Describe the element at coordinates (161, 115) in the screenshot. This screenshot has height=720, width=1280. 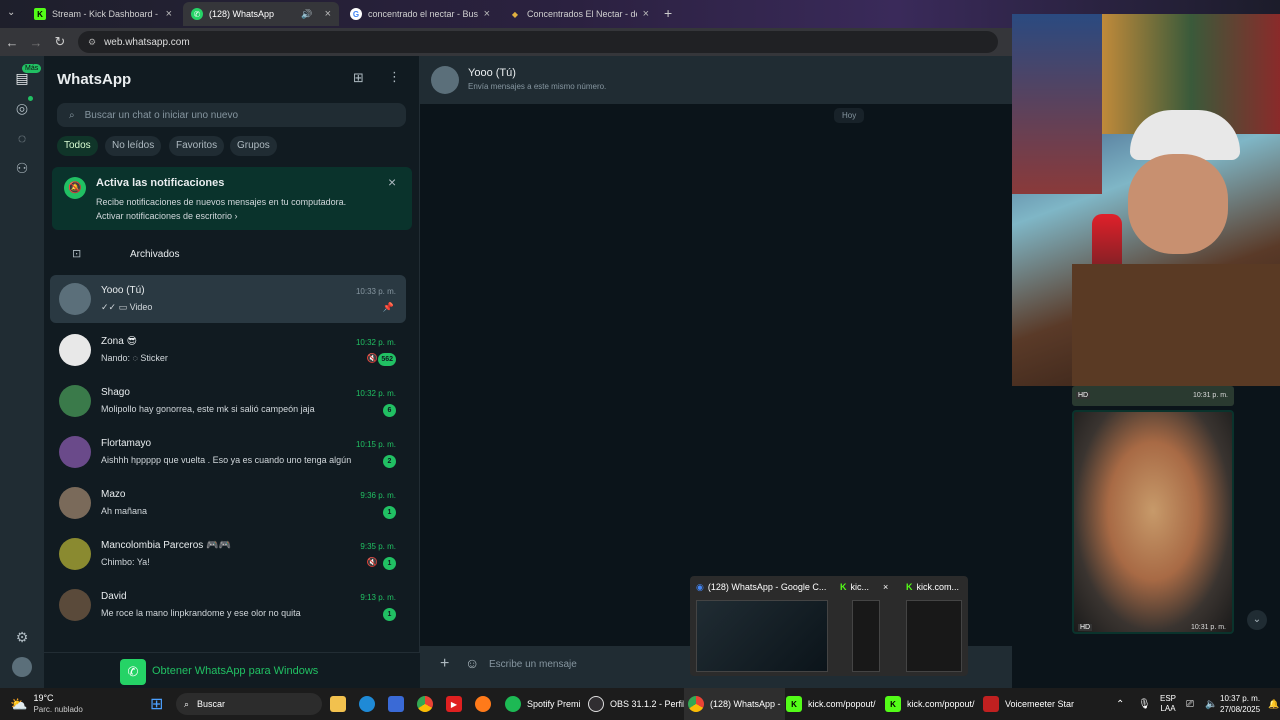
I see `search-placeholder: Buscar un chat o iniciar uno nuevo` at that location.